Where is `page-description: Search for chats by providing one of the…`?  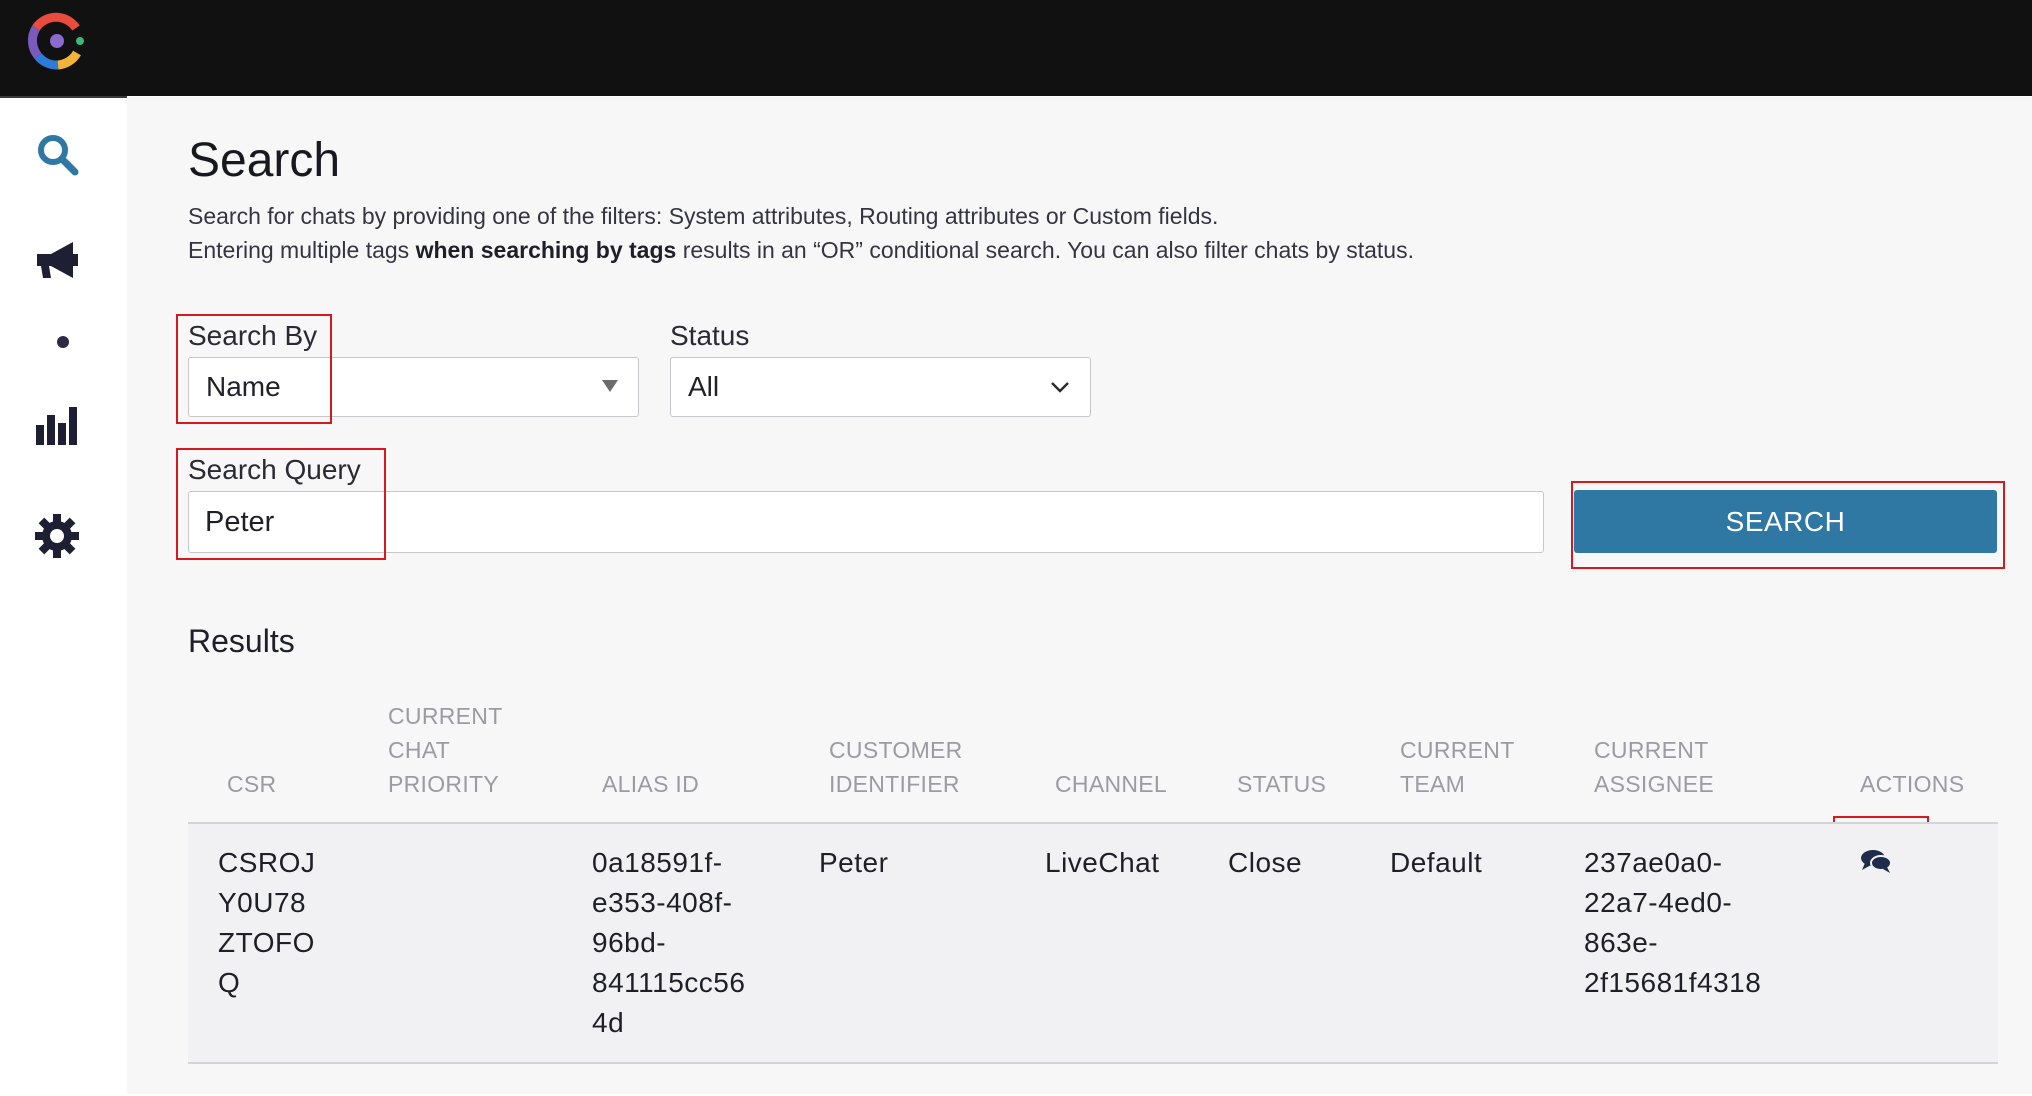
page-description: Search for chats by providing one of the… is located at coordinates (801, 233).